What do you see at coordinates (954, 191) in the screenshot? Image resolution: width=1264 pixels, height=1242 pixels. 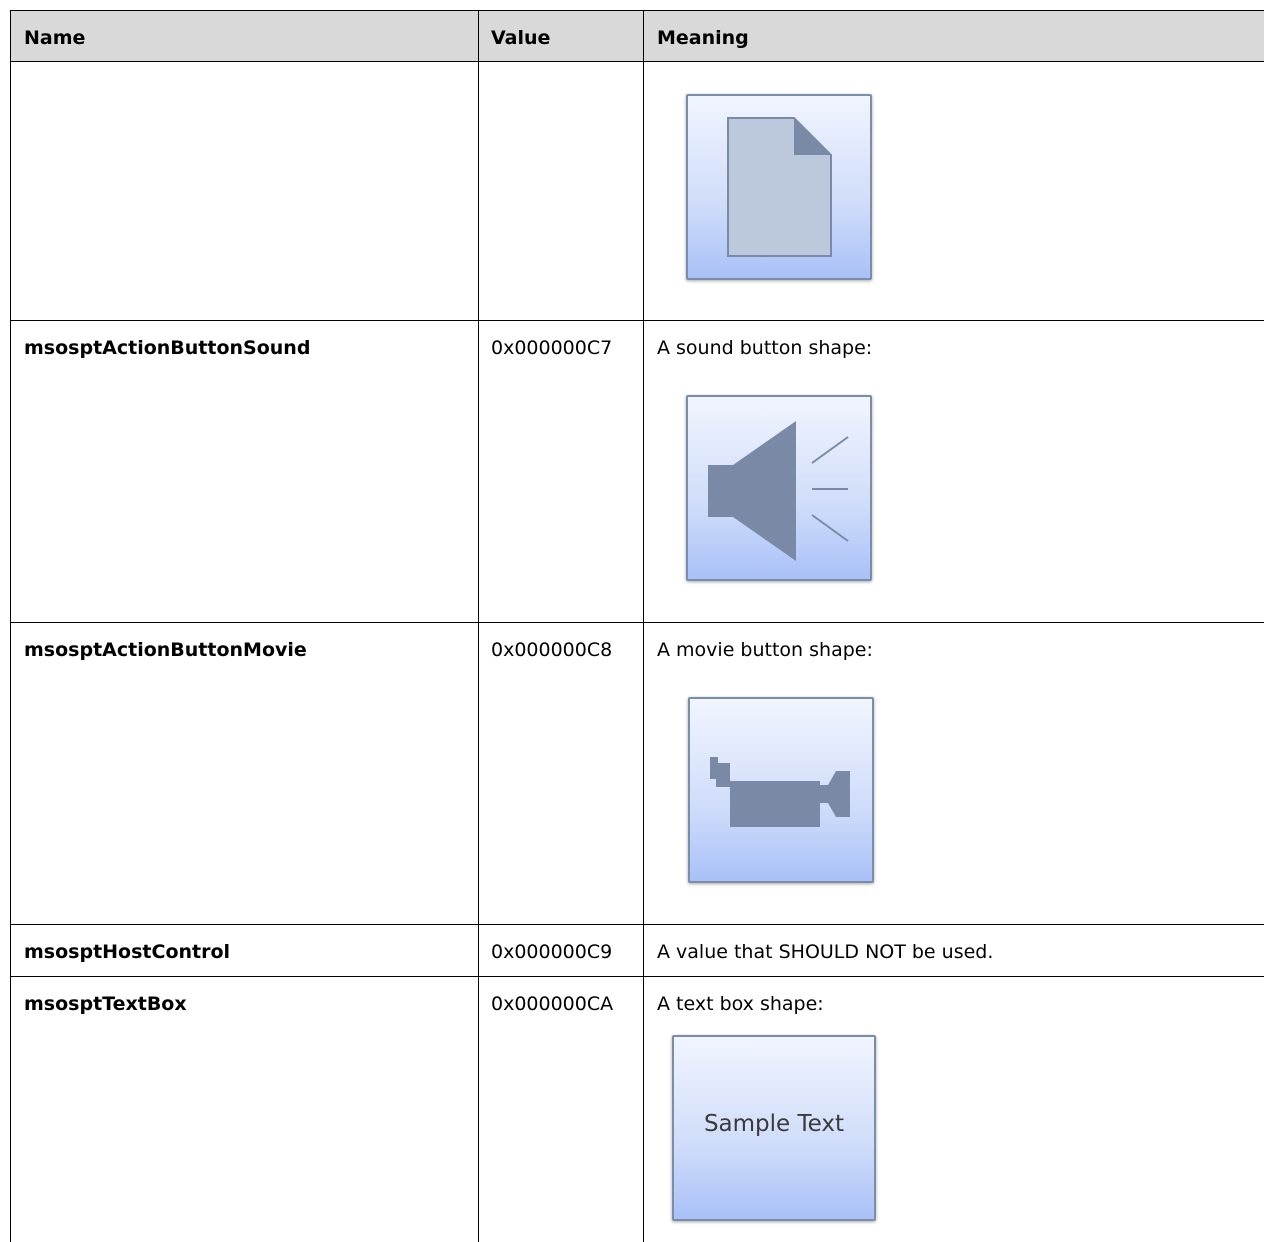 I see `row-meaning-cell` at bounding box center [954, 191].